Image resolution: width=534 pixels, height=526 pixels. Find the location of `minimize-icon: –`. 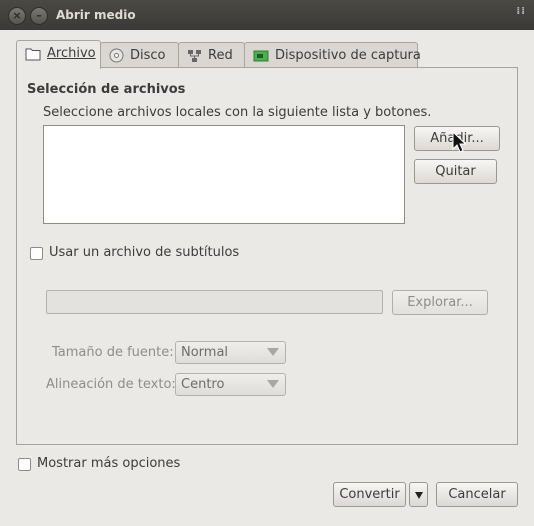

minimize-icon: – is located at coordinates (39, 15).